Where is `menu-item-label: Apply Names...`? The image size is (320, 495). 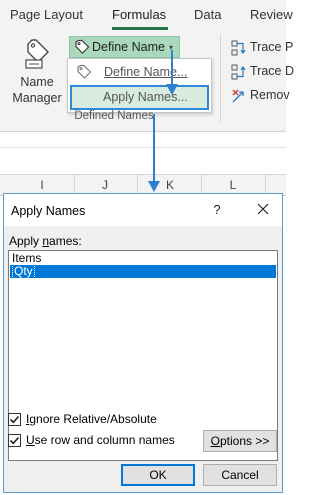
menu-item-label: Apply Names... is located at coordinates (145, 97).